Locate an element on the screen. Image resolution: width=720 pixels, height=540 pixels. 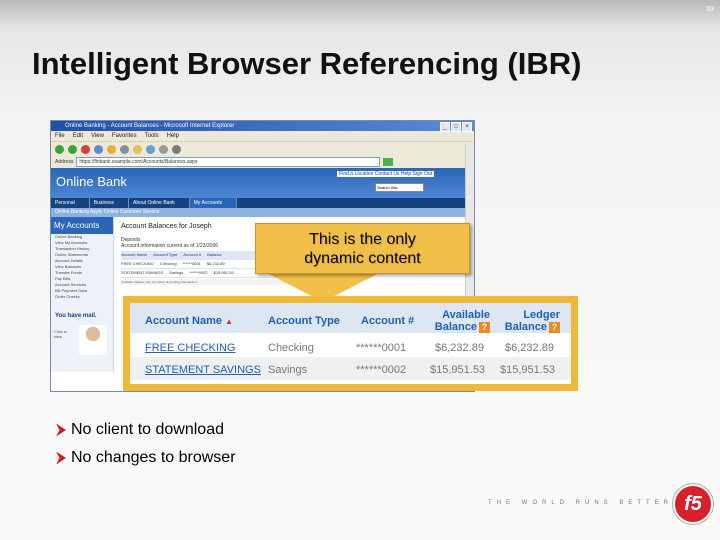
mini-cell: ******0002 is located at coordinates (198, 272).